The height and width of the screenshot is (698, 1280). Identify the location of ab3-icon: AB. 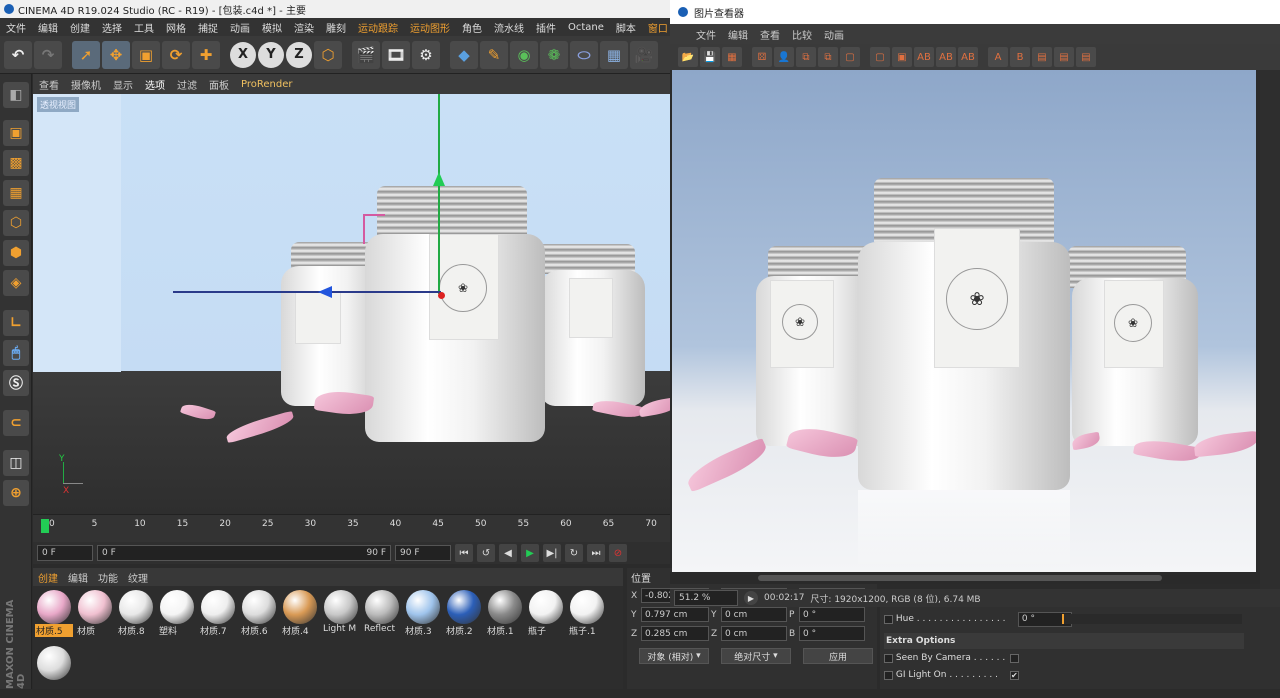
(968, 57).